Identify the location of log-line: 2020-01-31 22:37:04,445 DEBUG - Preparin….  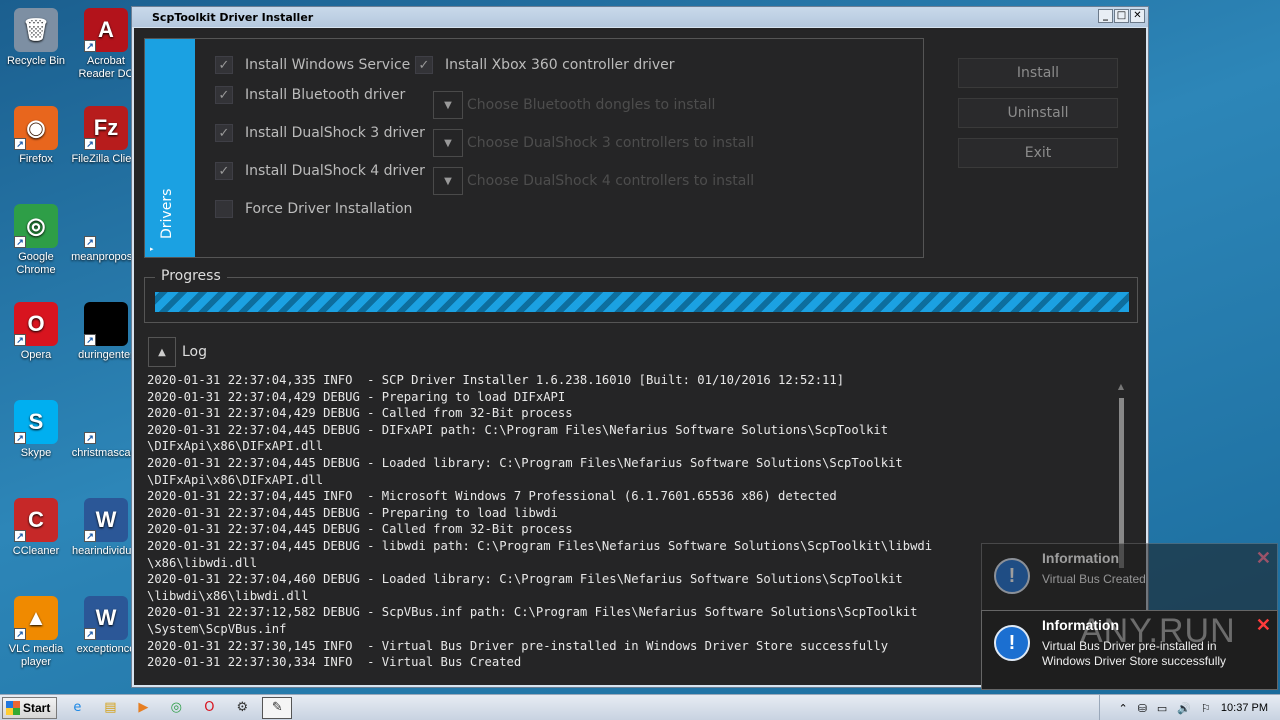
(352, 512).